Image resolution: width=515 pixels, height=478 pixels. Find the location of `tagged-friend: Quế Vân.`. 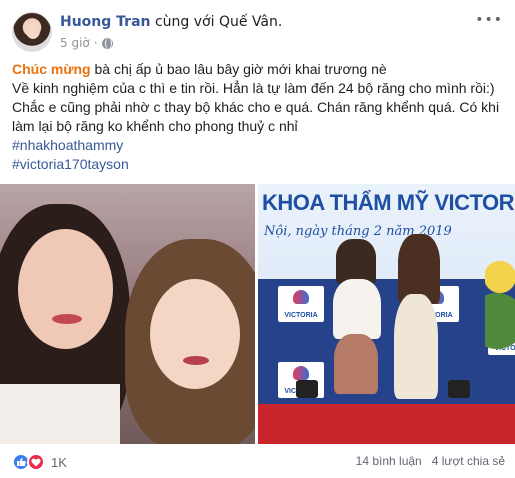

tagged-friend: Quế Vân. is located at coordinates (250, 22).